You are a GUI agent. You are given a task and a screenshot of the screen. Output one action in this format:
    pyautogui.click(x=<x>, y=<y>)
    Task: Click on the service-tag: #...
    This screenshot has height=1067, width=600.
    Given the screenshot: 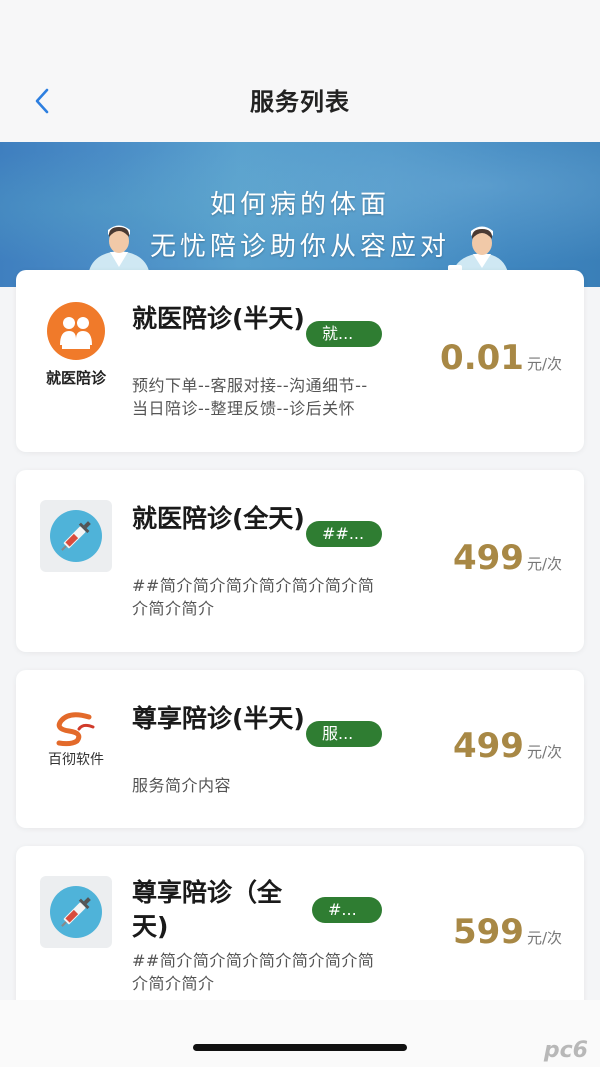 What is the action you would take?
    pyautogui.click(x=347, y=910)
    